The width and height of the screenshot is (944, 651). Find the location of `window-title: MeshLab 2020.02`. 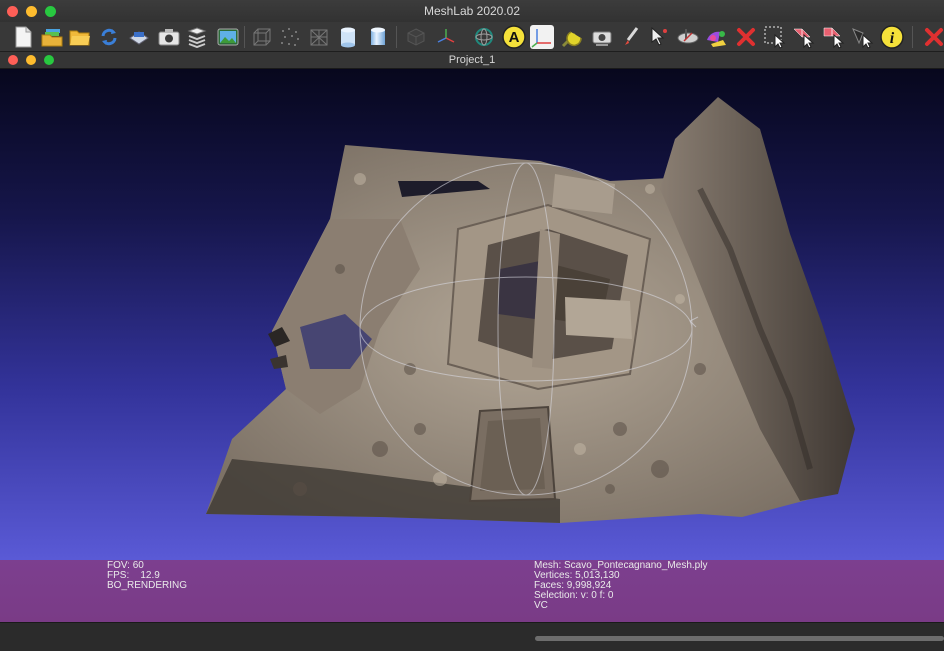

window-title: MeshLab 2020.02 is located at coordinates (472, 11).